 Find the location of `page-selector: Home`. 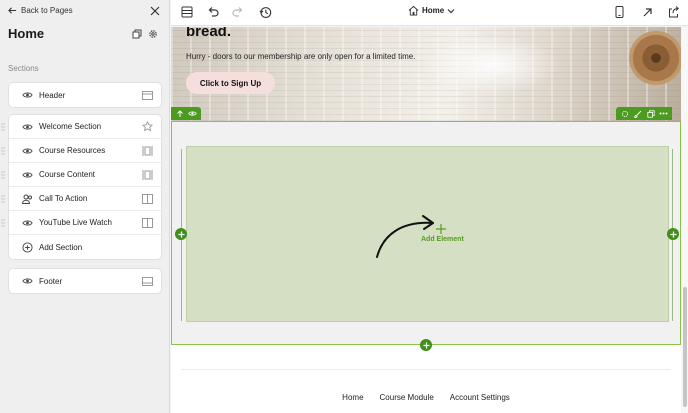

page-selector: Home is located at coordinates (431, 10).